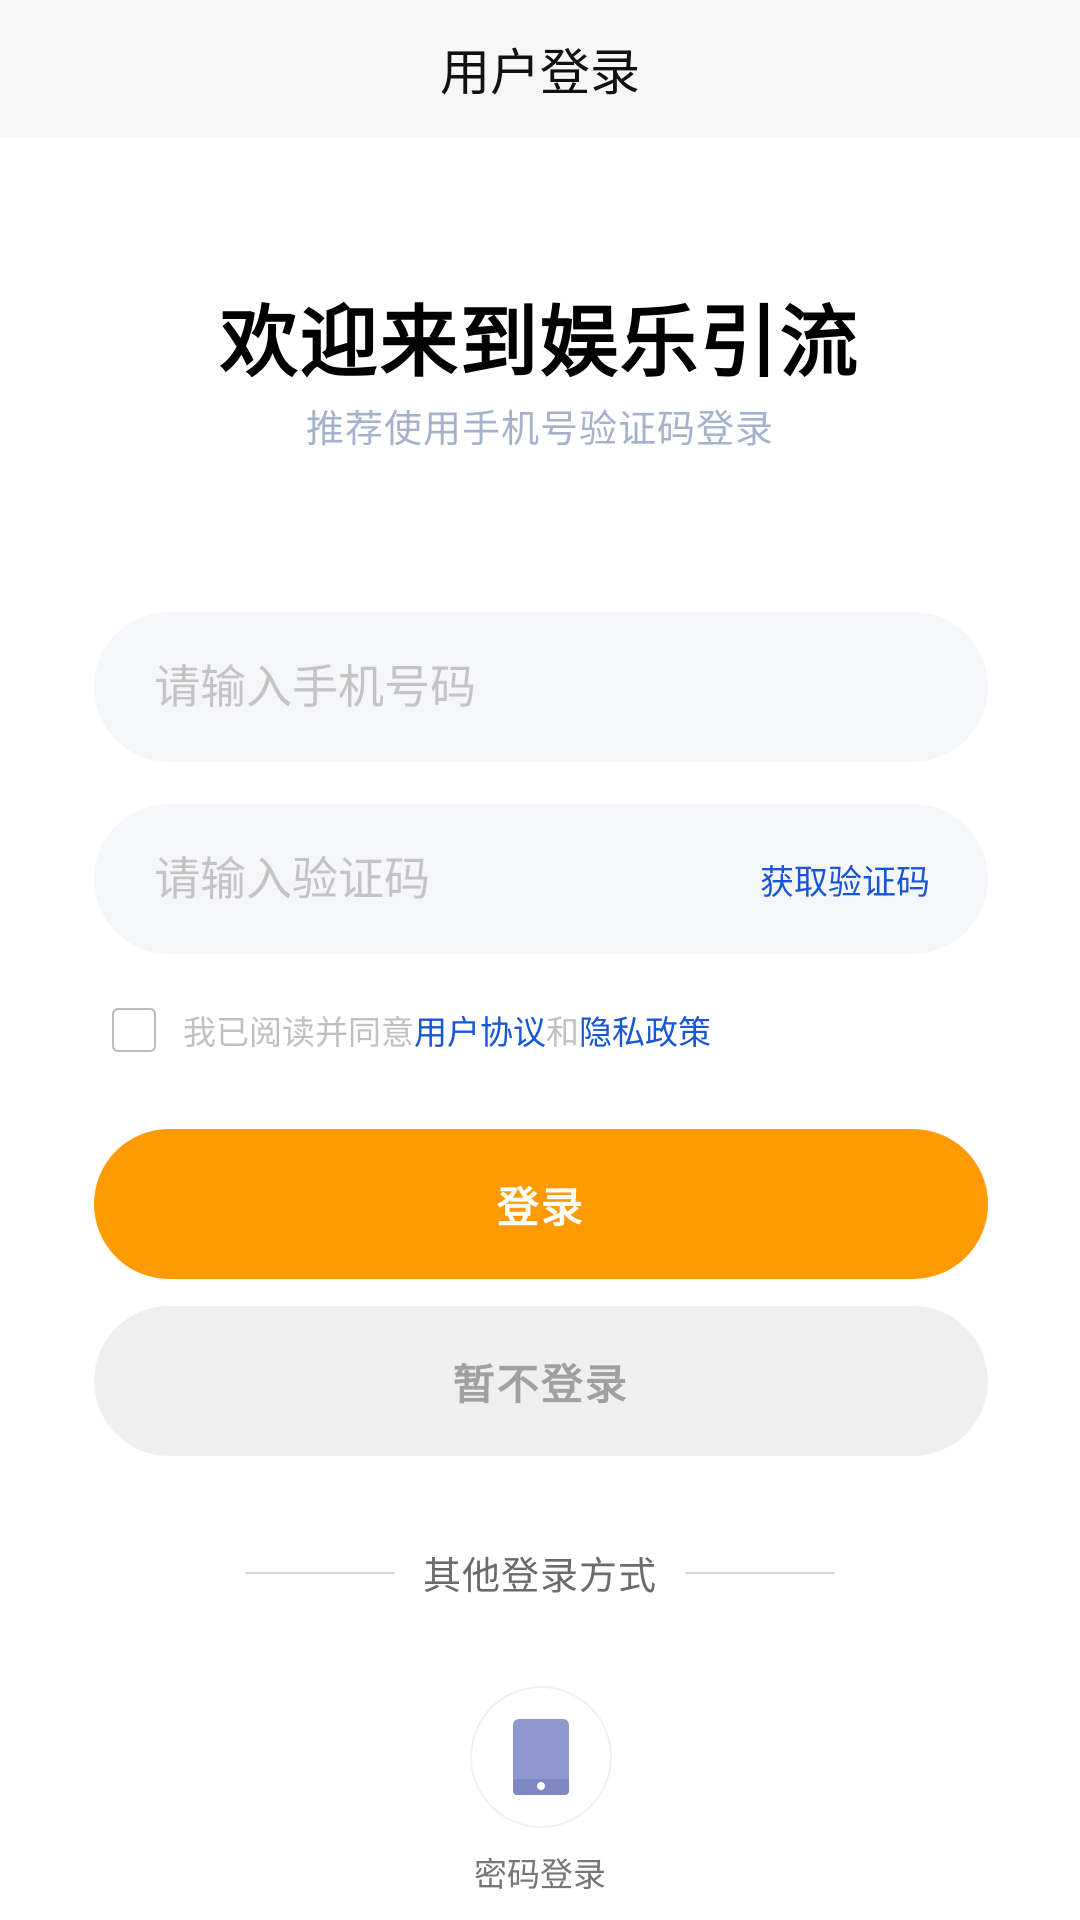  I want to click on phone-input, so click(541, 687).